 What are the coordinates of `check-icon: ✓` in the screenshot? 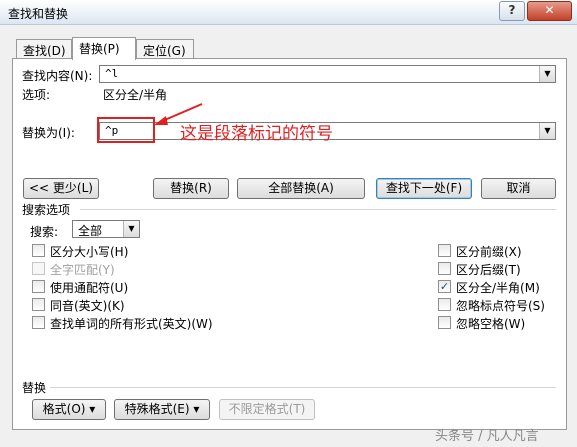 It's located at (444, 286).